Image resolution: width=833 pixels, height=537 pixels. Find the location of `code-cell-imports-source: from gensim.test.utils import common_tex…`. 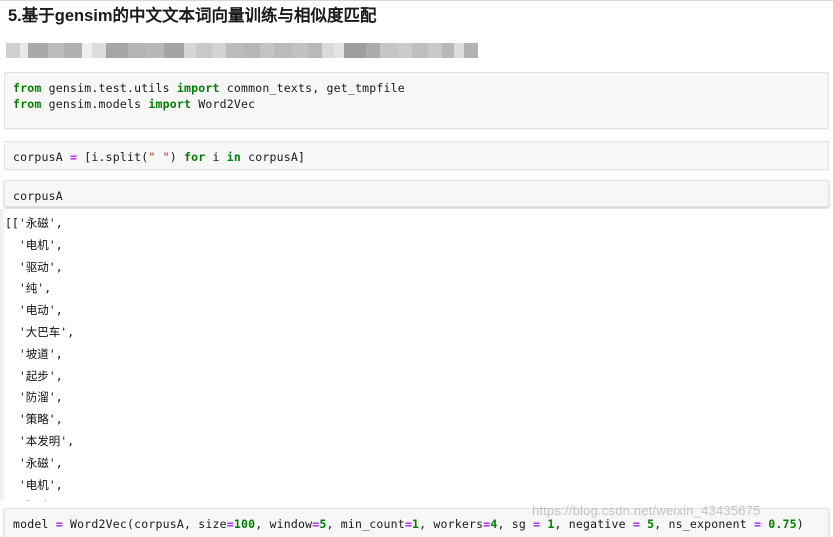

code-cell-imports-source: from gensim.test.utils import common_tex… is located at coordinates (416, 96).